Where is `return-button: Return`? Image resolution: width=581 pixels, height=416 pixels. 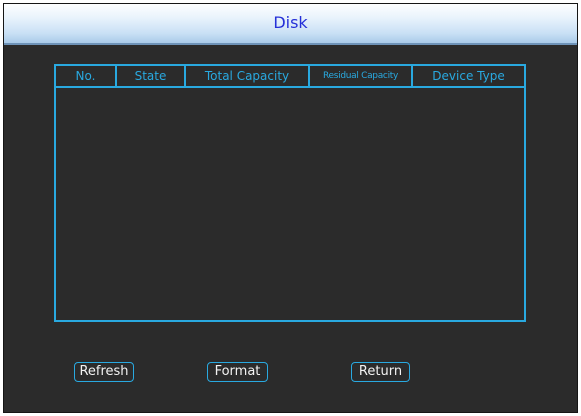
return-button: Return is located at coordinates (380, 372).